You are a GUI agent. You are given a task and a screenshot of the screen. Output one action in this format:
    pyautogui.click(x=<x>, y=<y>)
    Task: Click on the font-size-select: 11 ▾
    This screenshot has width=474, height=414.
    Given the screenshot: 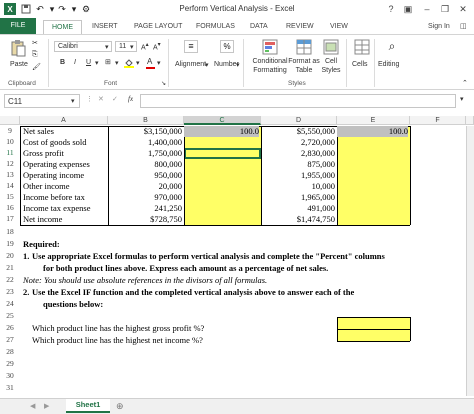 What is the action you would take?
    pyautogui.click(x=126, y=46)
    